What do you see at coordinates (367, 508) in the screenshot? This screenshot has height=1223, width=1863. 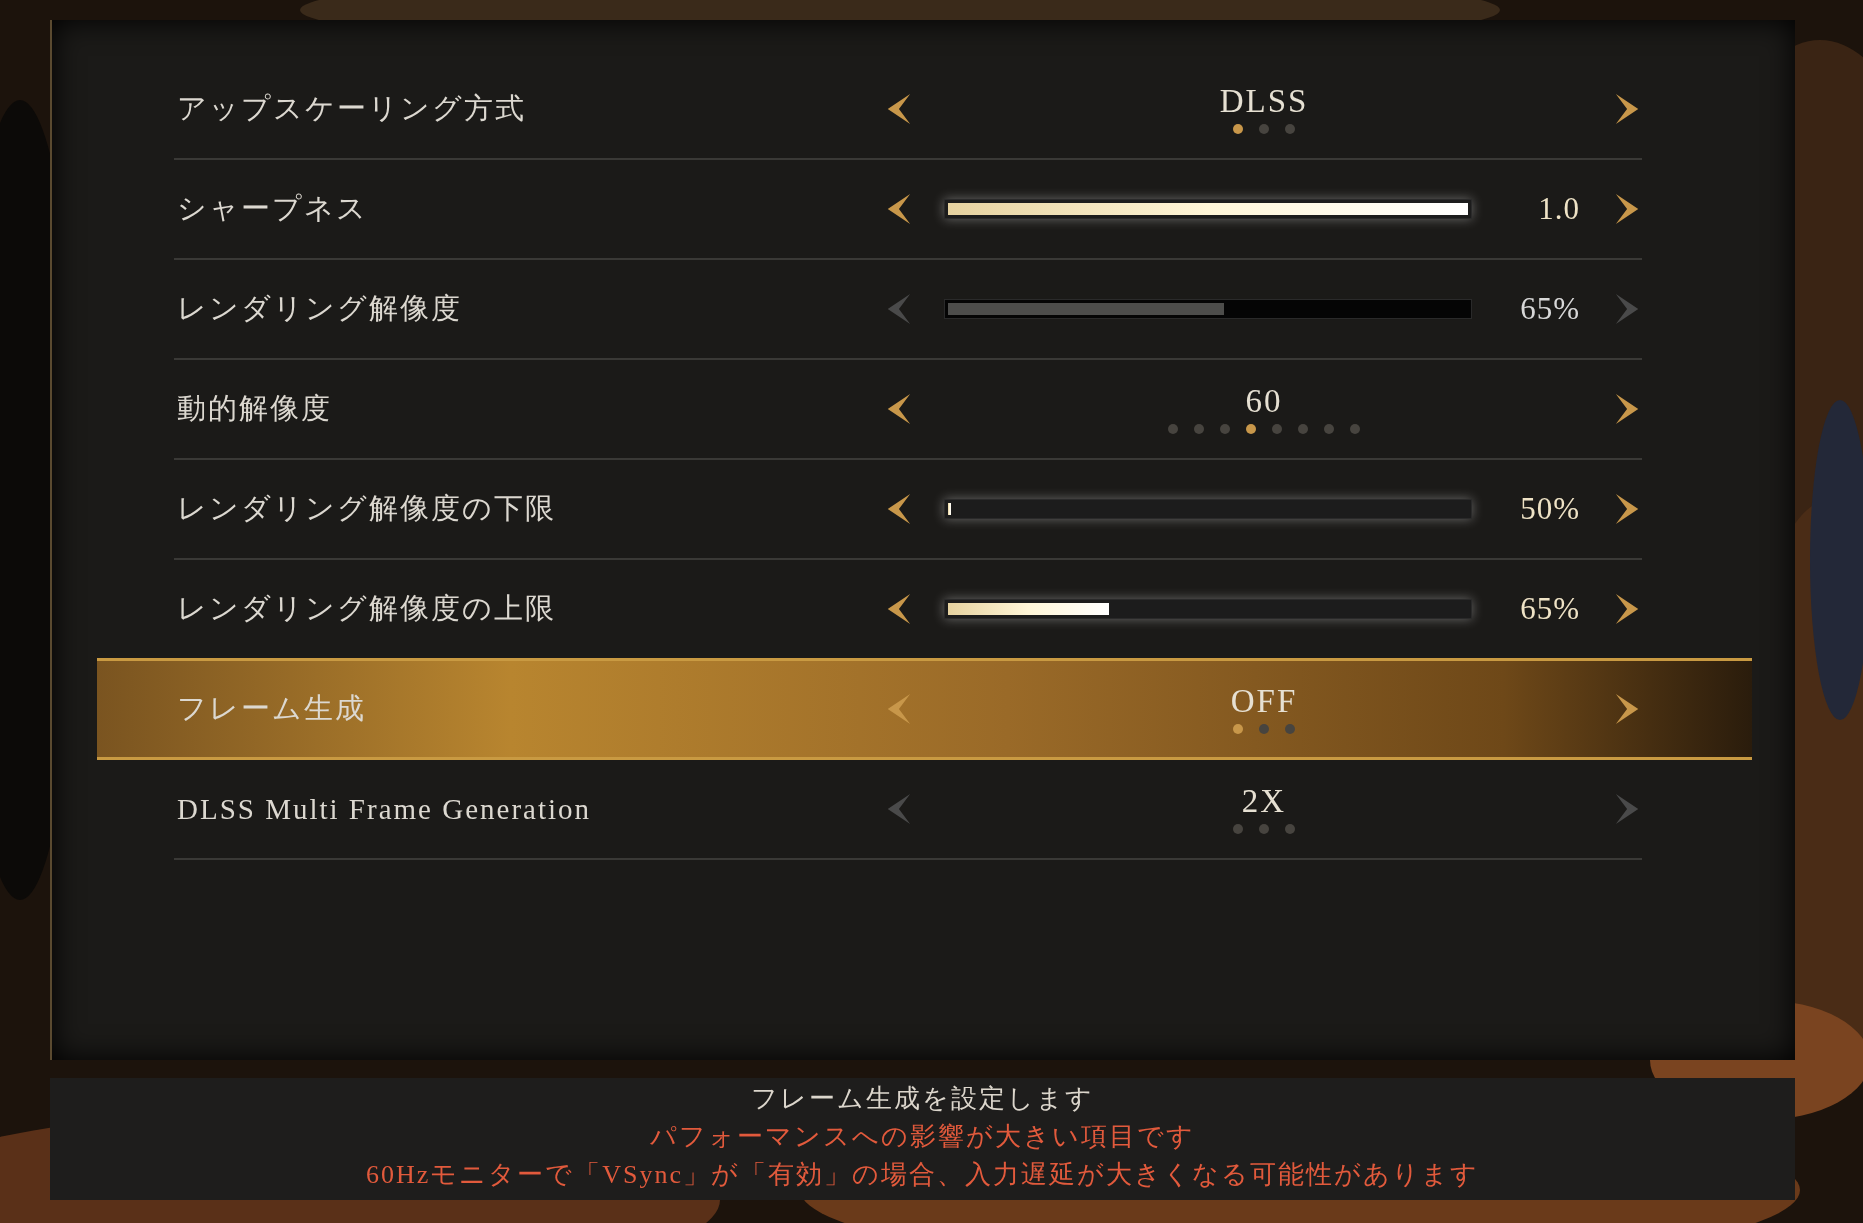 I see `setting-label: レンダリング解像度の下限` at bounding box center [367, 508].